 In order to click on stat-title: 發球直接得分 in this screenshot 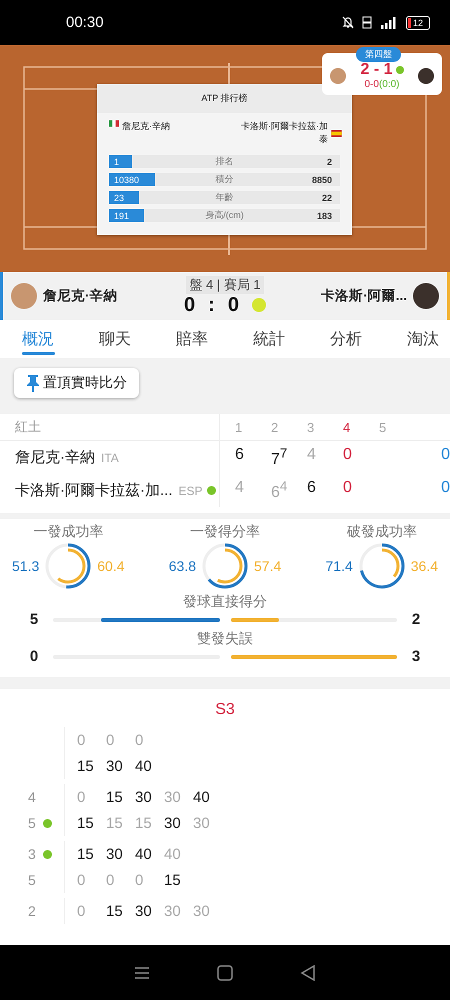, I will do `click(225, 602)`.